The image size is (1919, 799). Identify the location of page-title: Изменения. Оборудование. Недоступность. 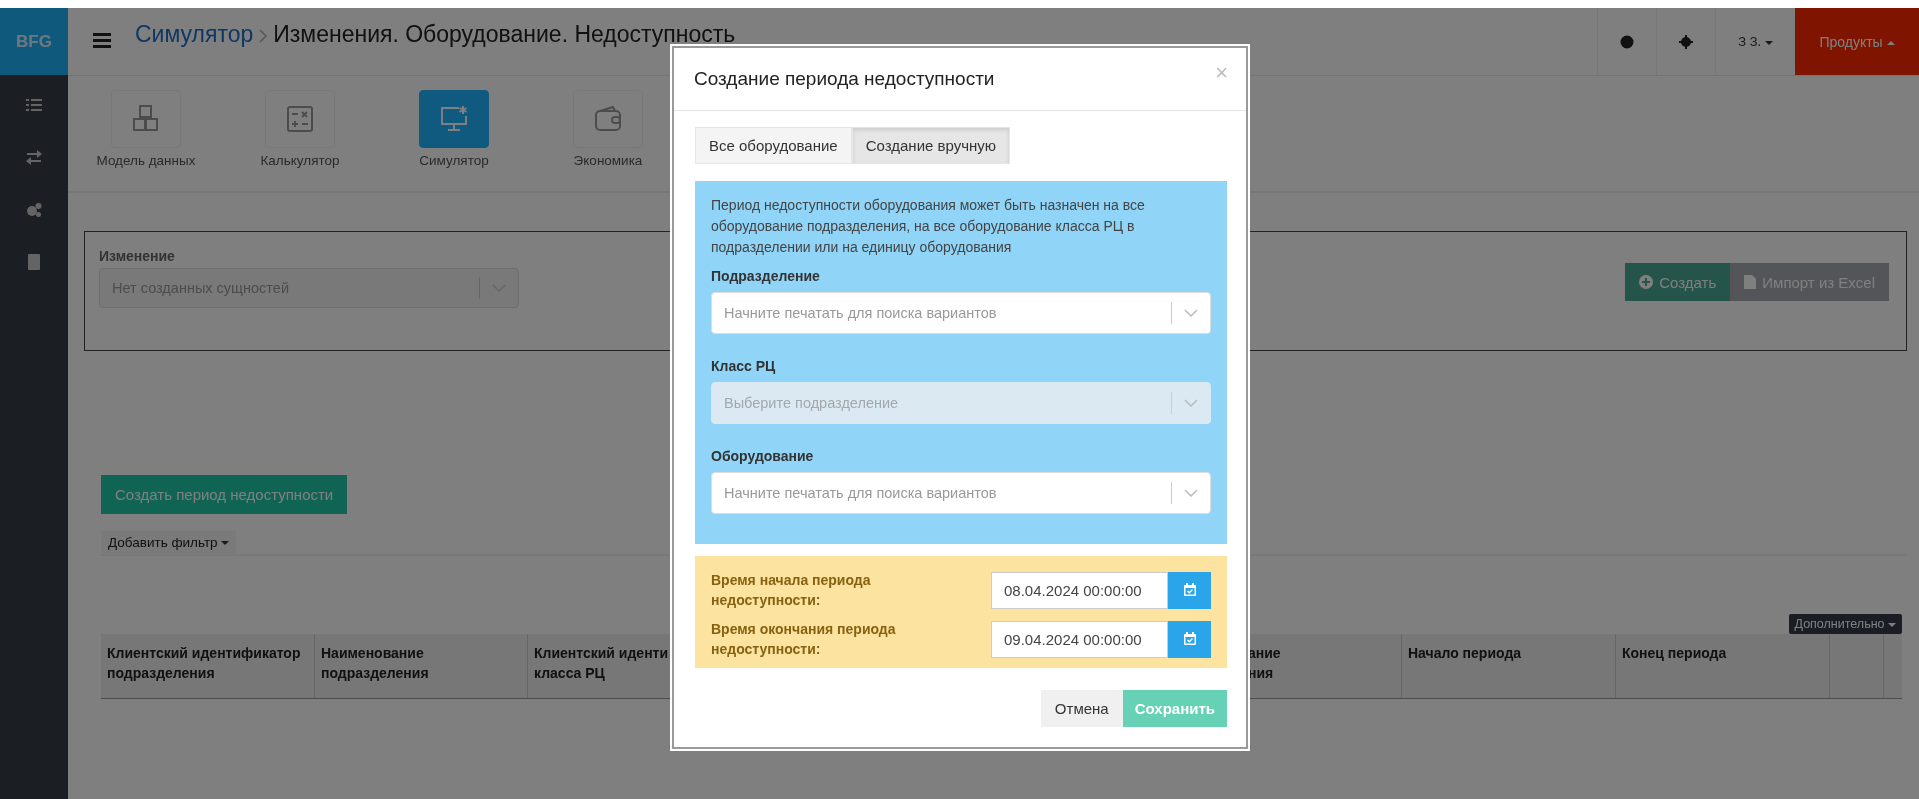
(504, 34).